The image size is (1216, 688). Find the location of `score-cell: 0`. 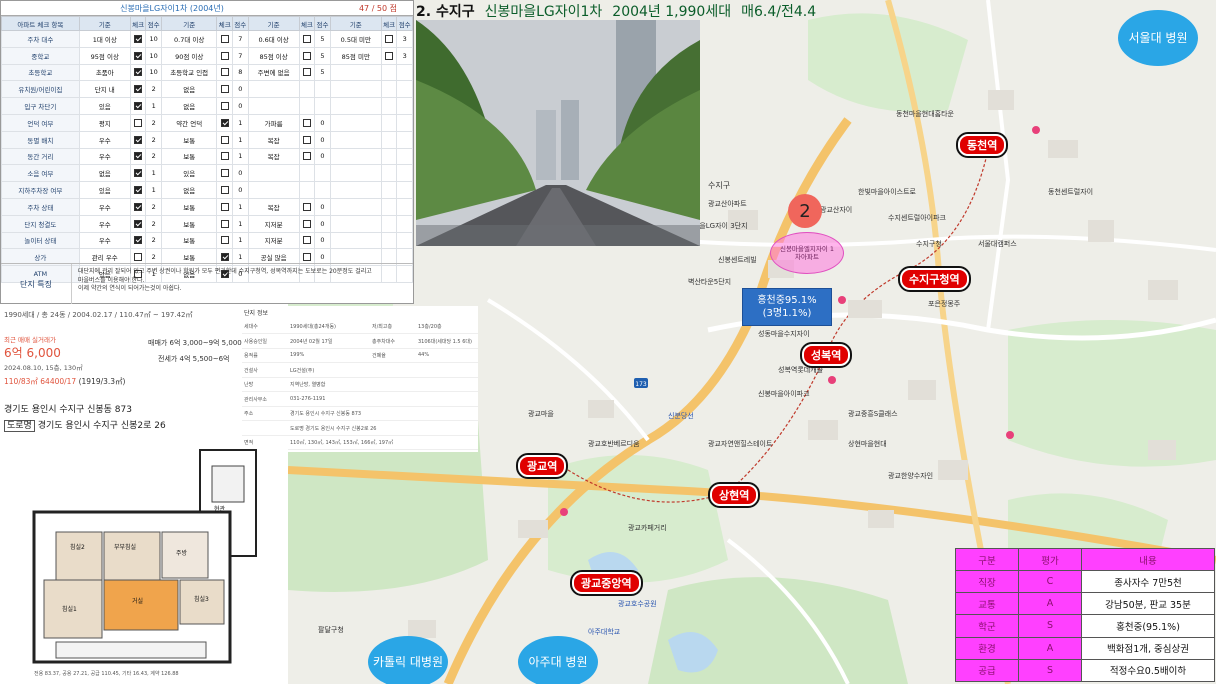

score-cell: 0 is located at coordinates (322, 223).